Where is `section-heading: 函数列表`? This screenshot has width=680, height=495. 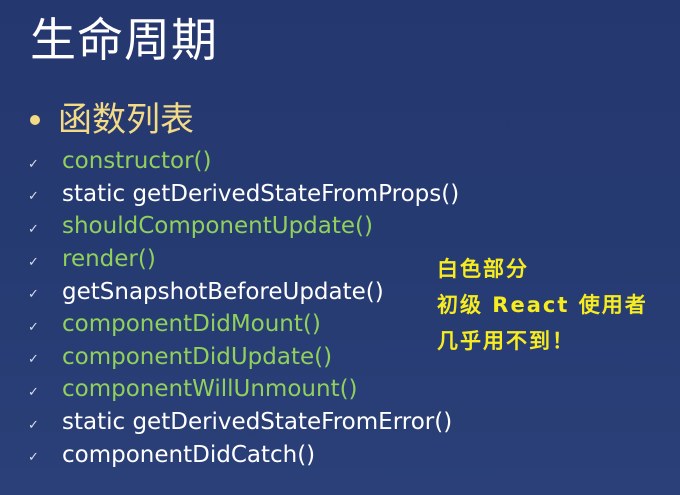 section-heading: 函数列表 is located at coordinates (112, 120).